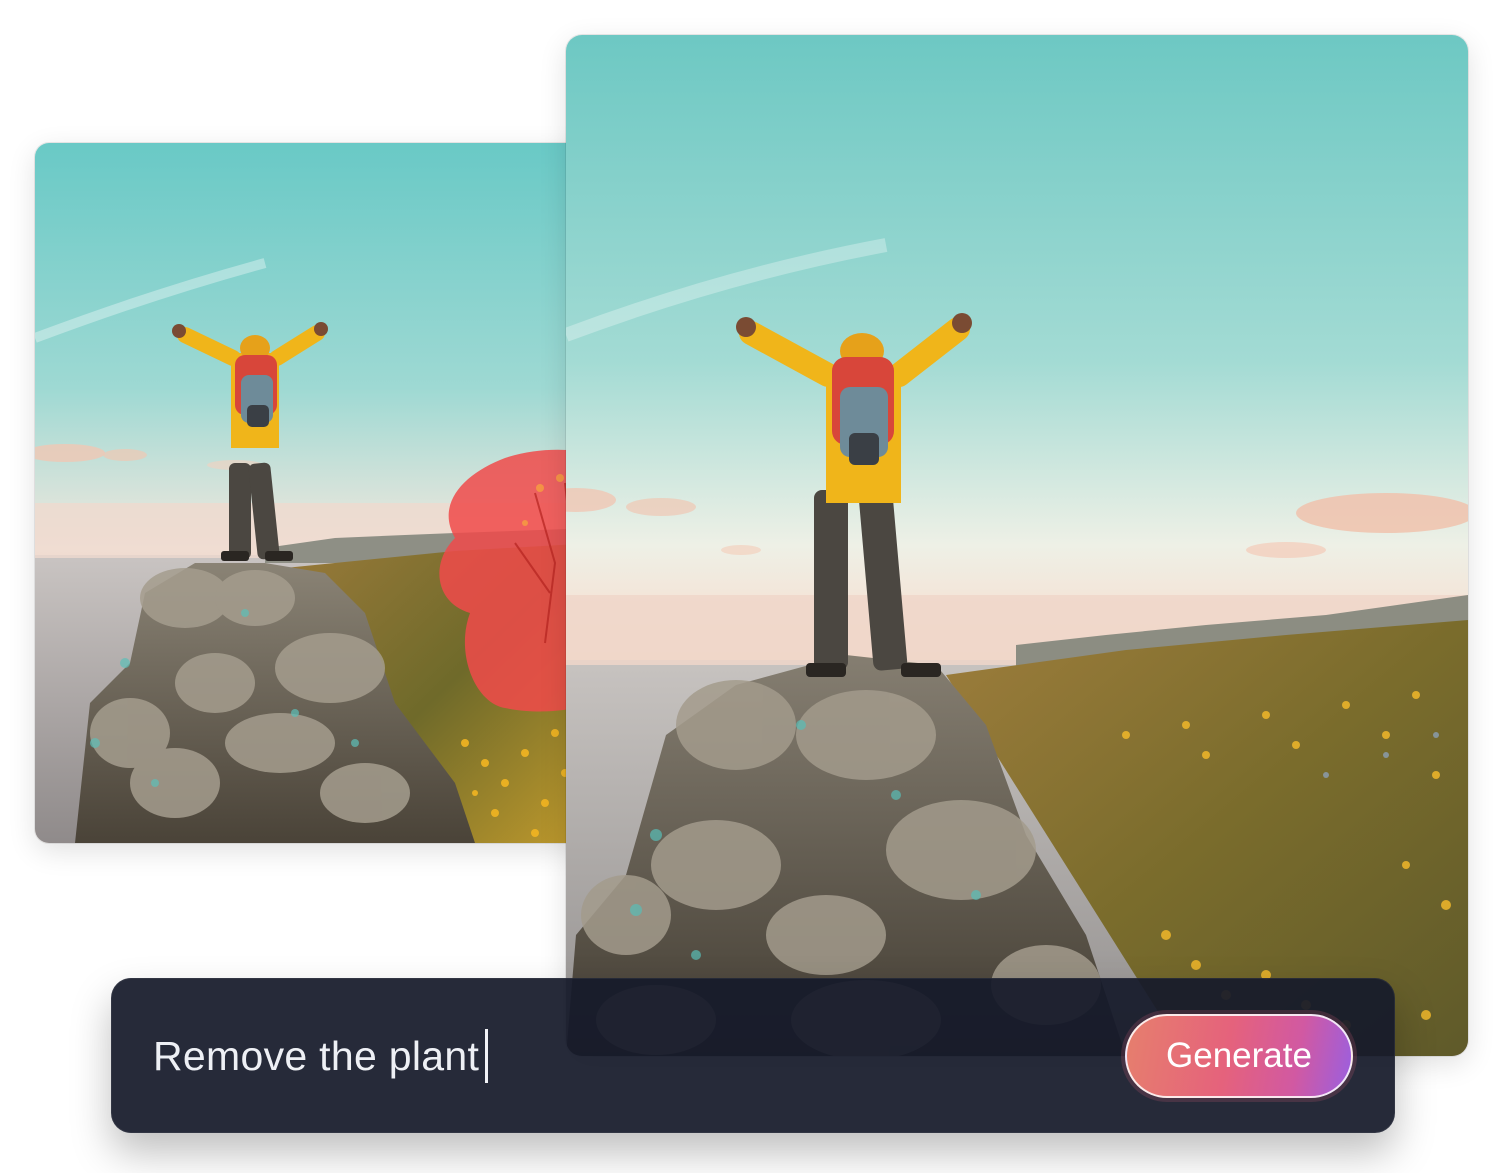  I want to click on text-caret, so click(487, 1056).